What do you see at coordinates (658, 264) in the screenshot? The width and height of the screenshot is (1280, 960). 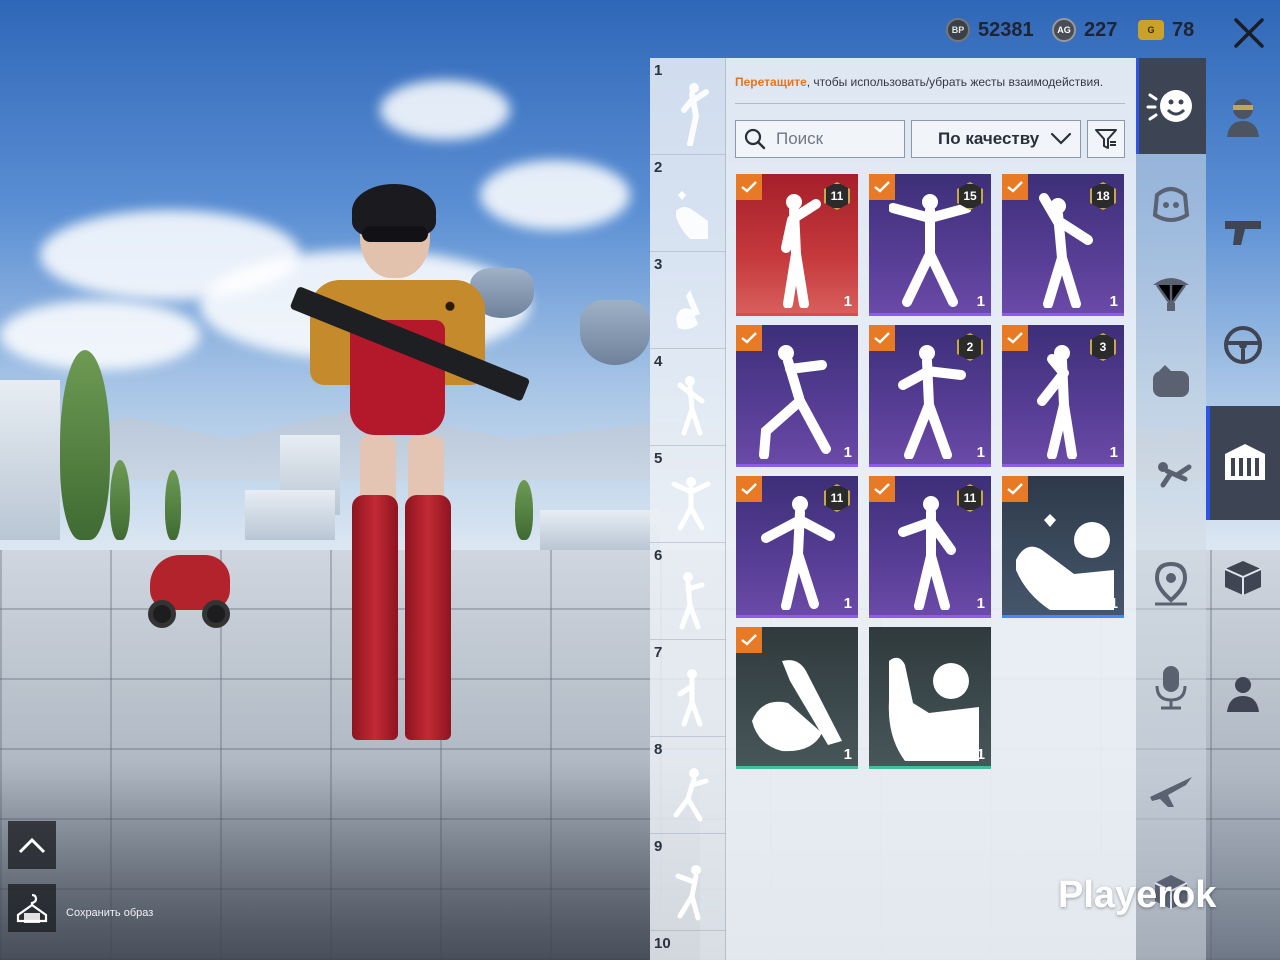 I see `slot-number: 3` at bounding box center [658, 264].